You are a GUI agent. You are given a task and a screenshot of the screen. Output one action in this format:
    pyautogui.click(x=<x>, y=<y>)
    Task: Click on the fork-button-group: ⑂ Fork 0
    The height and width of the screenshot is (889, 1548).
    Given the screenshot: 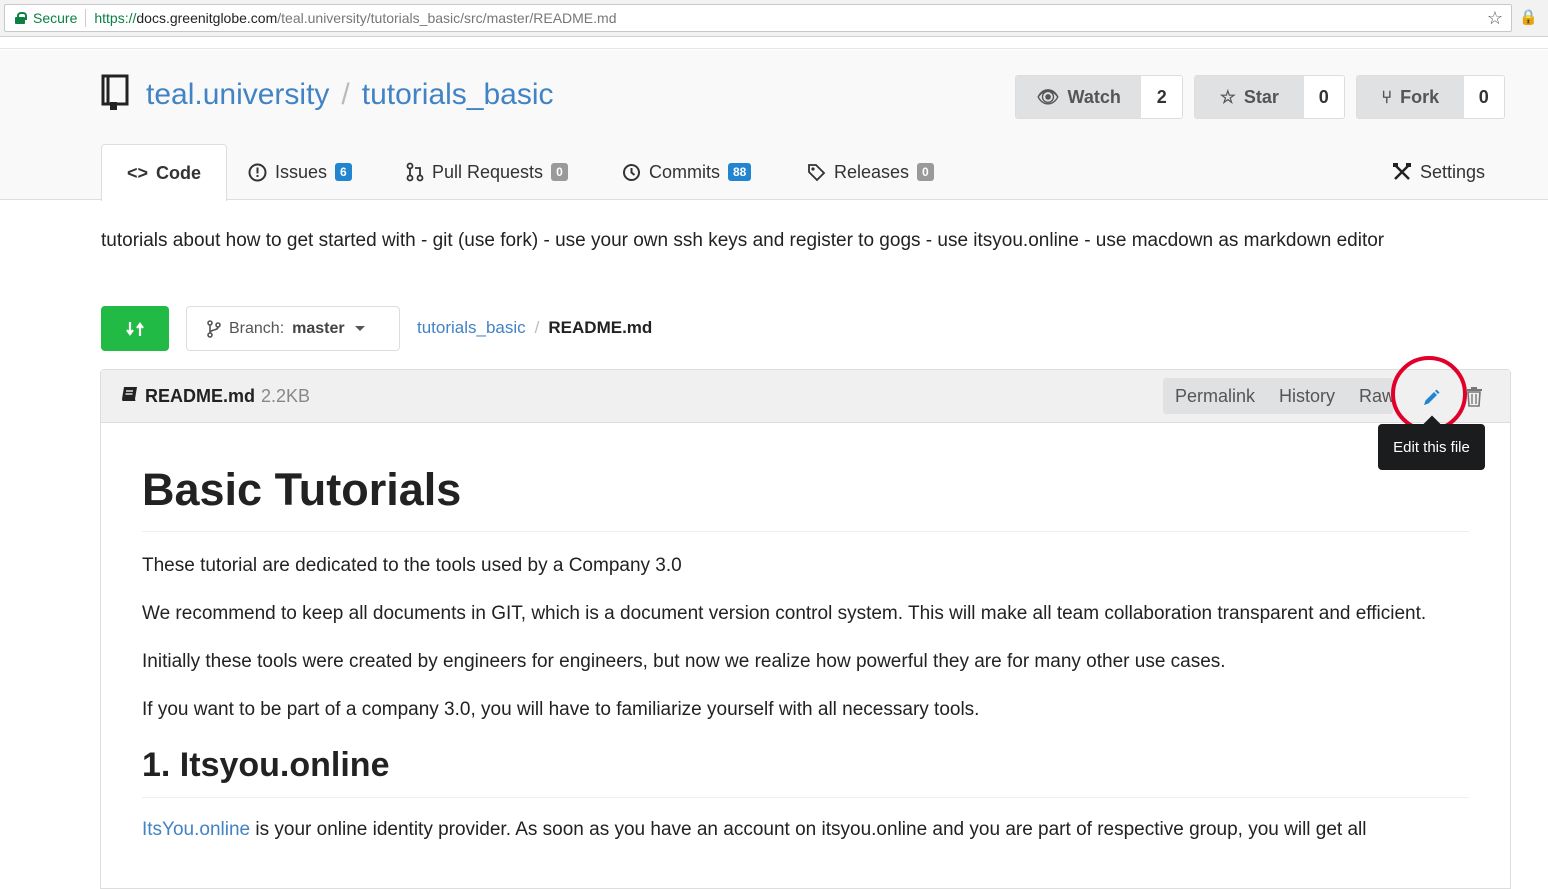 What is the action you would take?
    pyautogui.click(x=1430, y=97)
    